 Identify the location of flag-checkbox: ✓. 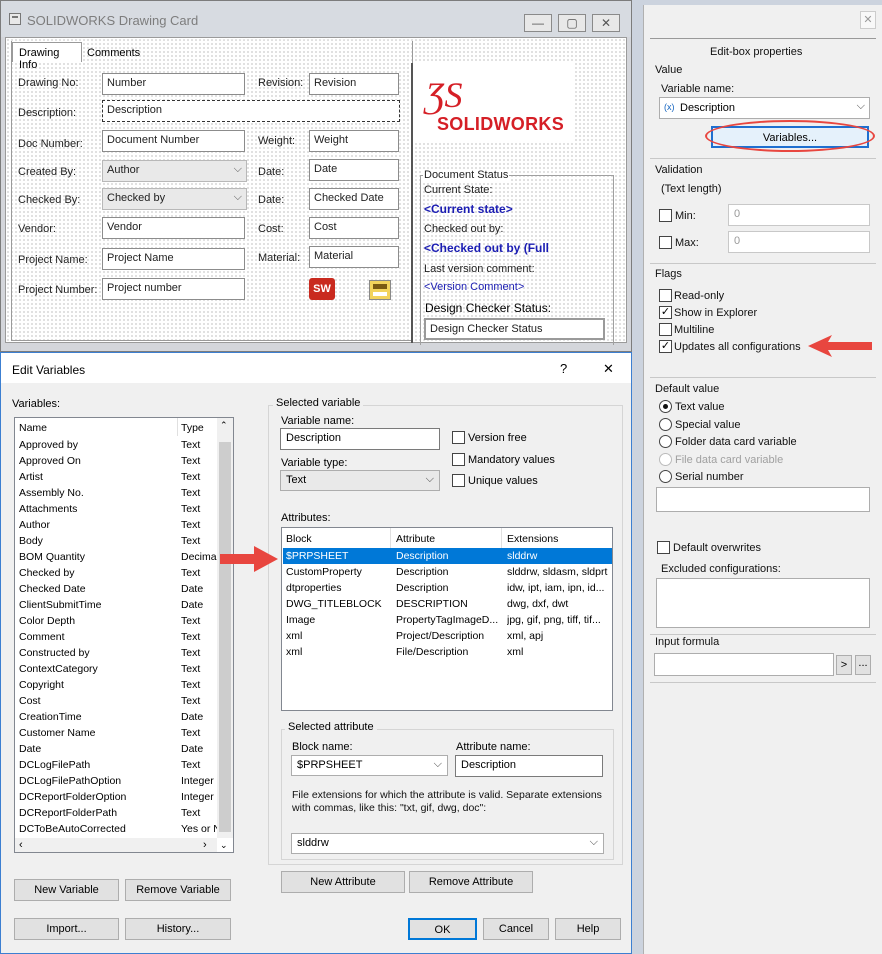
(665, 346).